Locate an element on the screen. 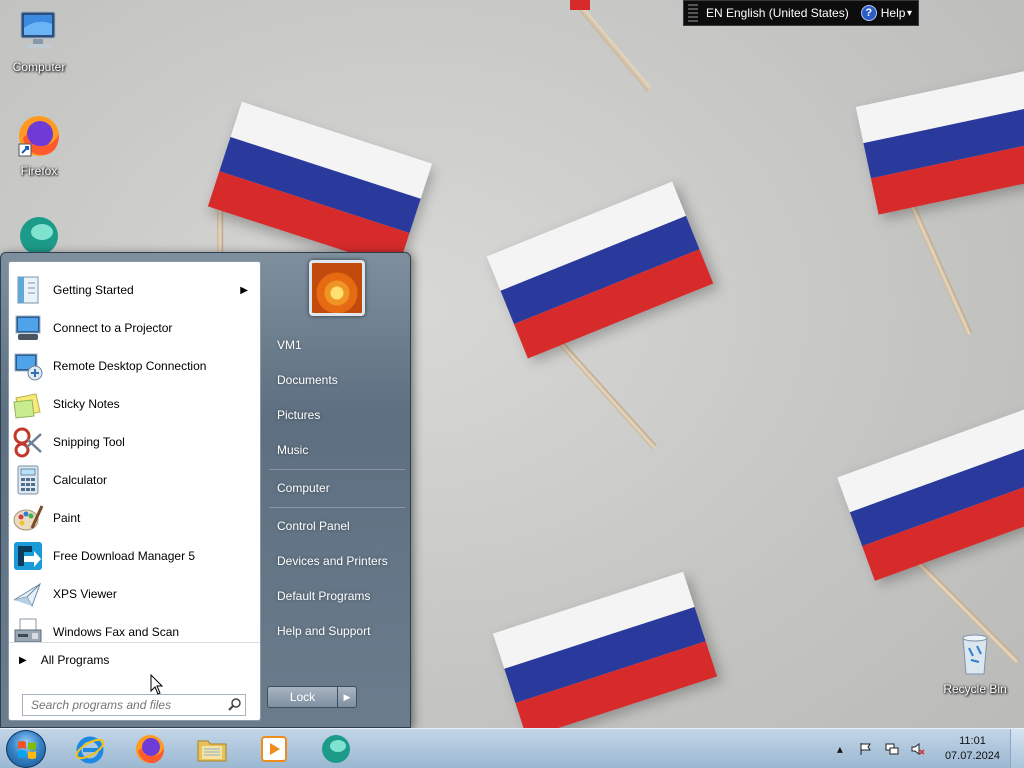 This screenshot has height=768, width=1024. windows-logo-icon is located at coordinates (27, 750).